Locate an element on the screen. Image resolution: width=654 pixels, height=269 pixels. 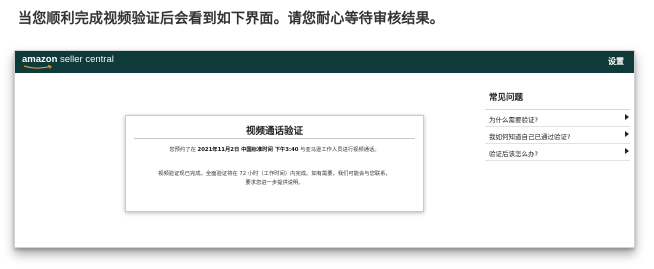
faq-panel: 常见问题 为什么需要验证? 我如何知道自己已通过验证? 验证后该怎么办? is located at coordinates (557, 126).